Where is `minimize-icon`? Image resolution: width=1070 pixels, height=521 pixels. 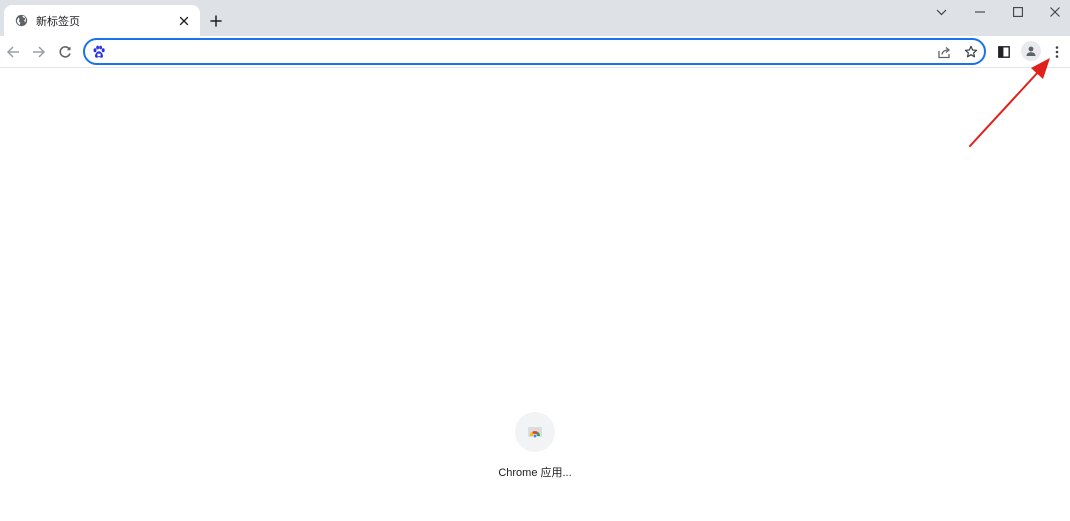 minimize-icon is located at coordinates (980, 12).